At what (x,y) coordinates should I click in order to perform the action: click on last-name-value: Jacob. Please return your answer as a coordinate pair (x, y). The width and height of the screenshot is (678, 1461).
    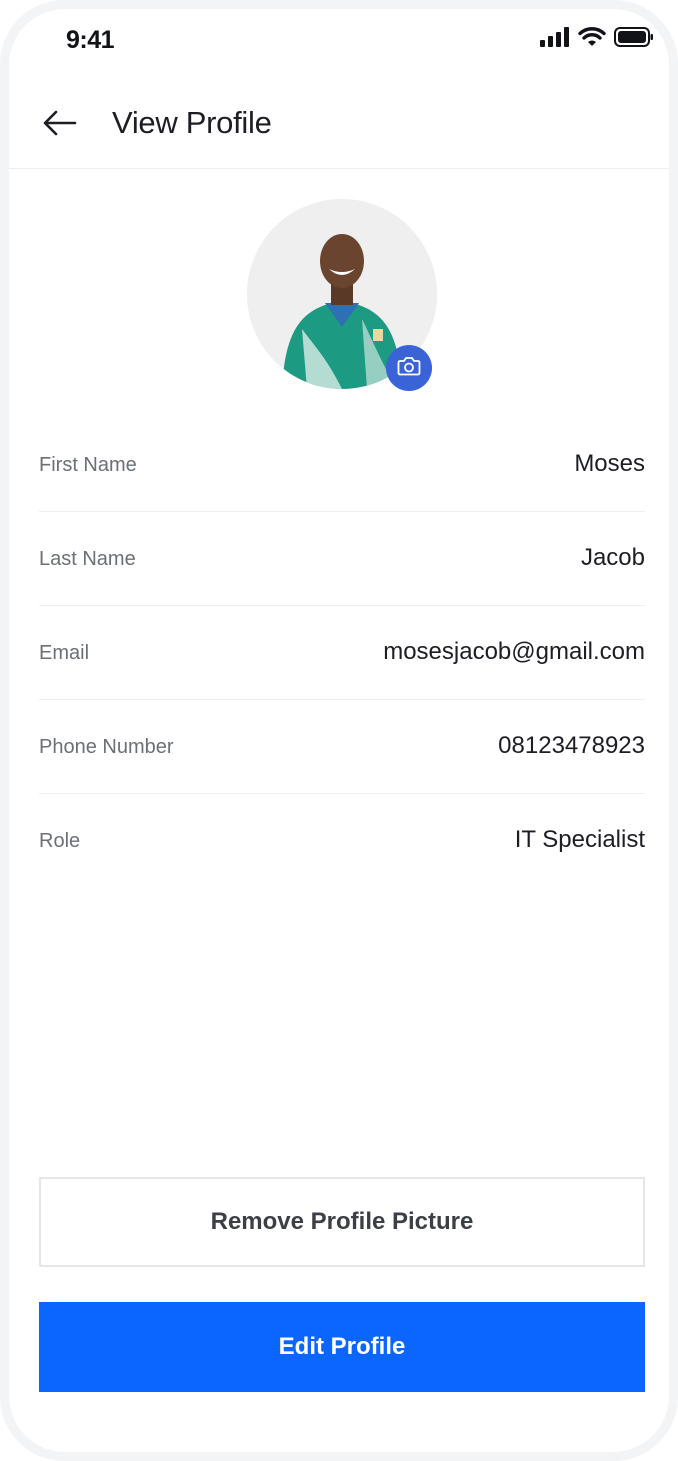
    Looking at the image, I should click on (612, 557).